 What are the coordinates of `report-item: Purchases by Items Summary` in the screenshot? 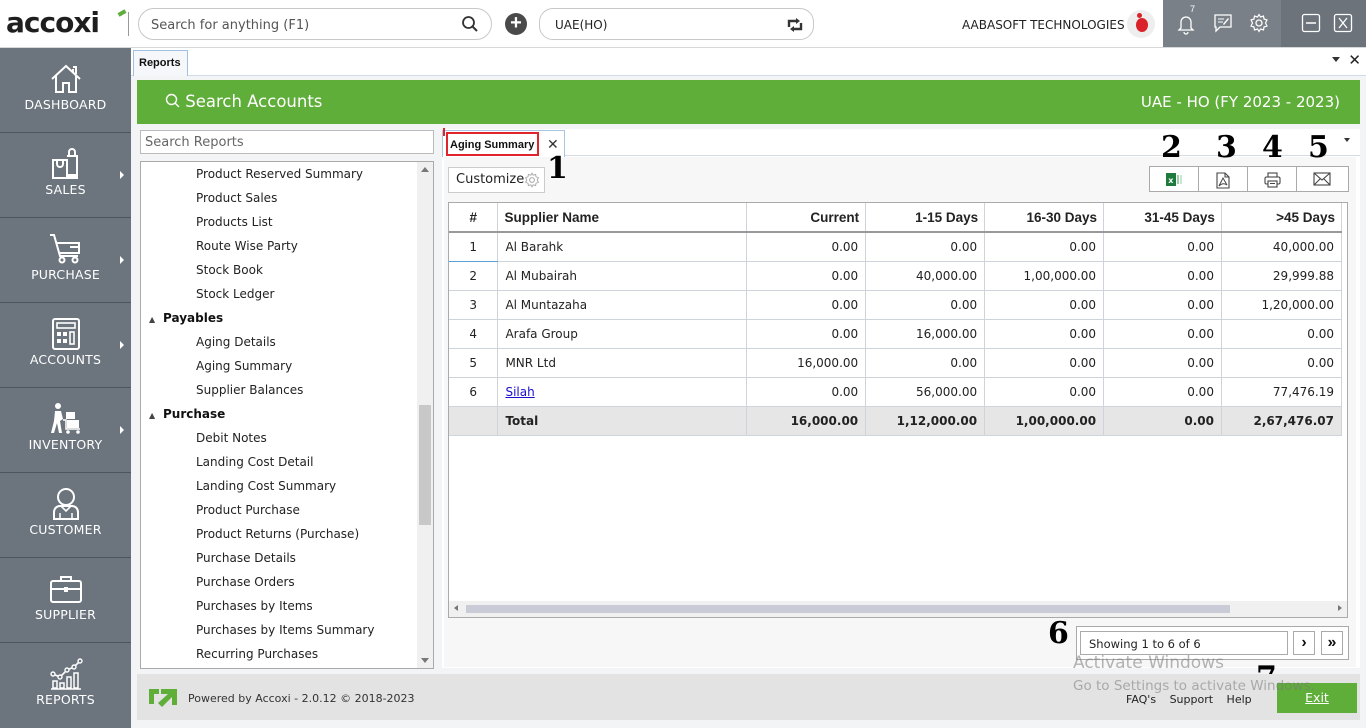 It's located at (285, 630).